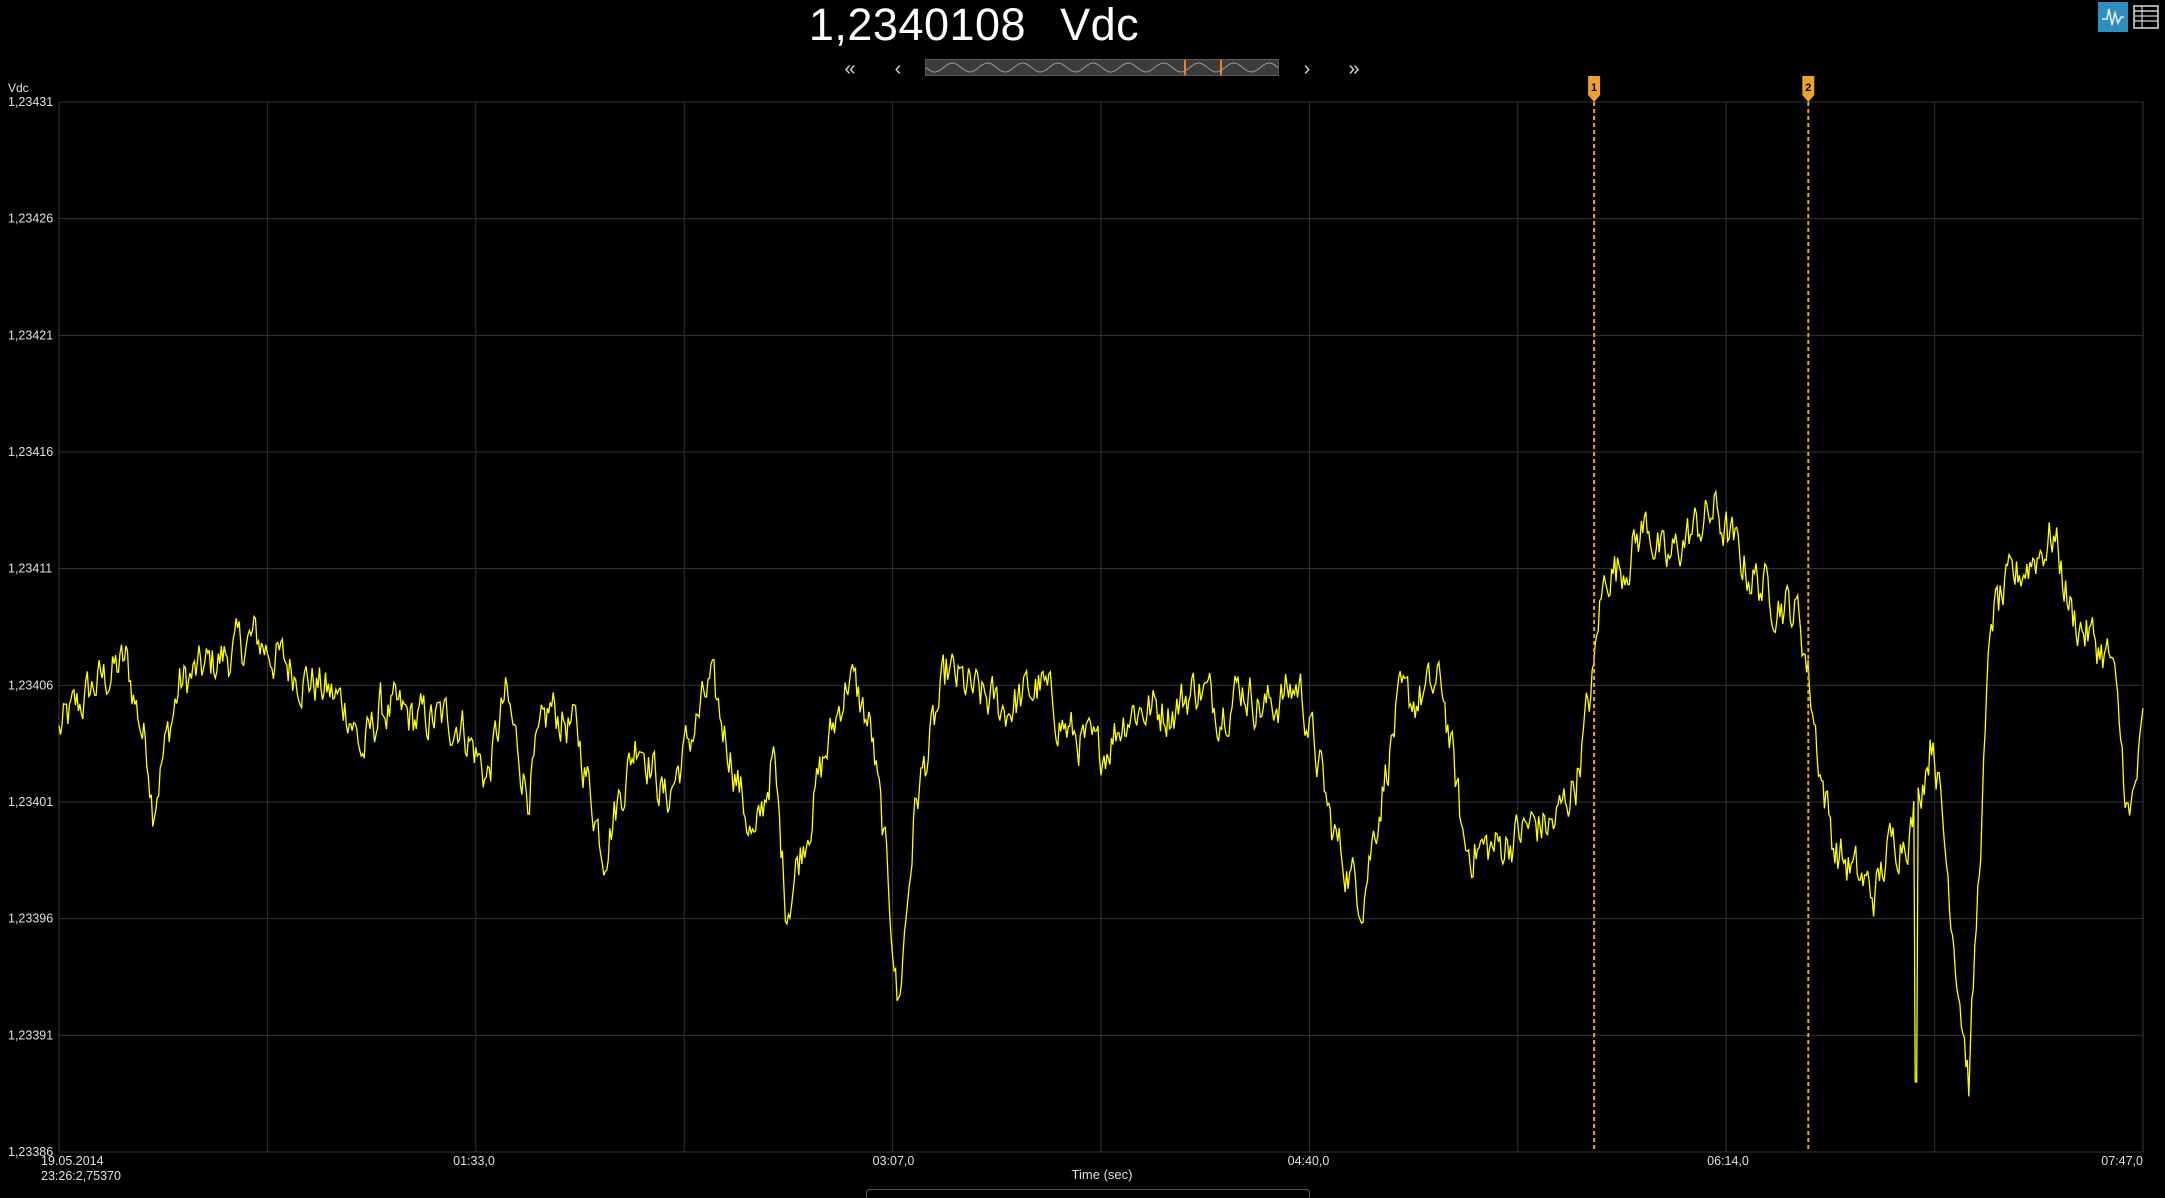 The width and height of the screenshot is (2165, 1198). What do you see at coordinates (1808, 88) in the screenshot?
I see `cursor-label-2: 2` at bounding box center [1808, 88].